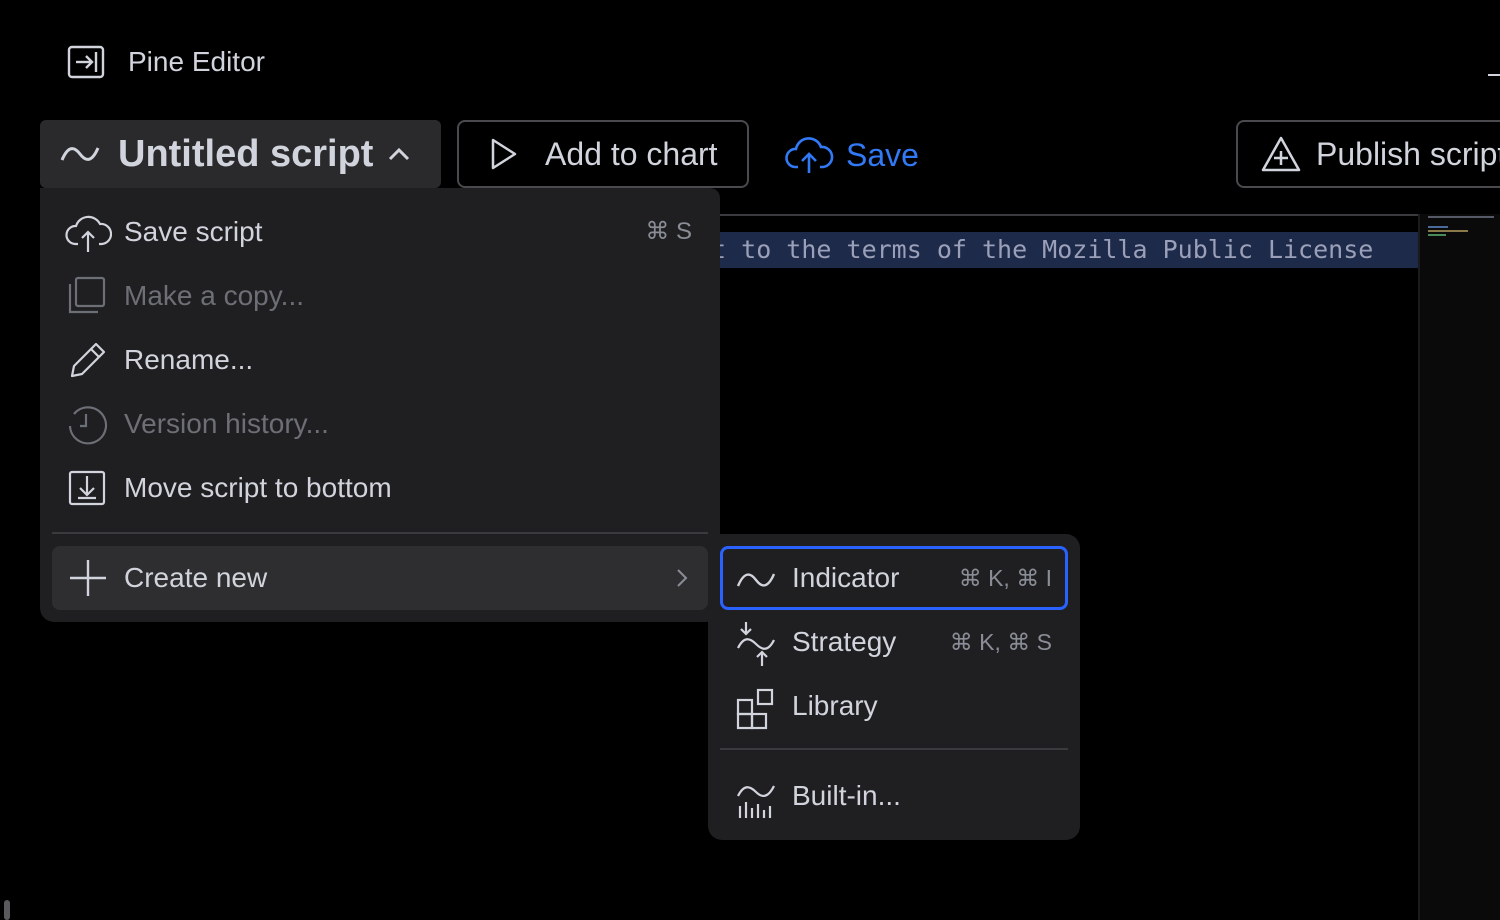 This screenshot has width=1500, height=920. Describe the element at coordinates (894, 749) in the screenshot. I see `submenu-divider` at that location.